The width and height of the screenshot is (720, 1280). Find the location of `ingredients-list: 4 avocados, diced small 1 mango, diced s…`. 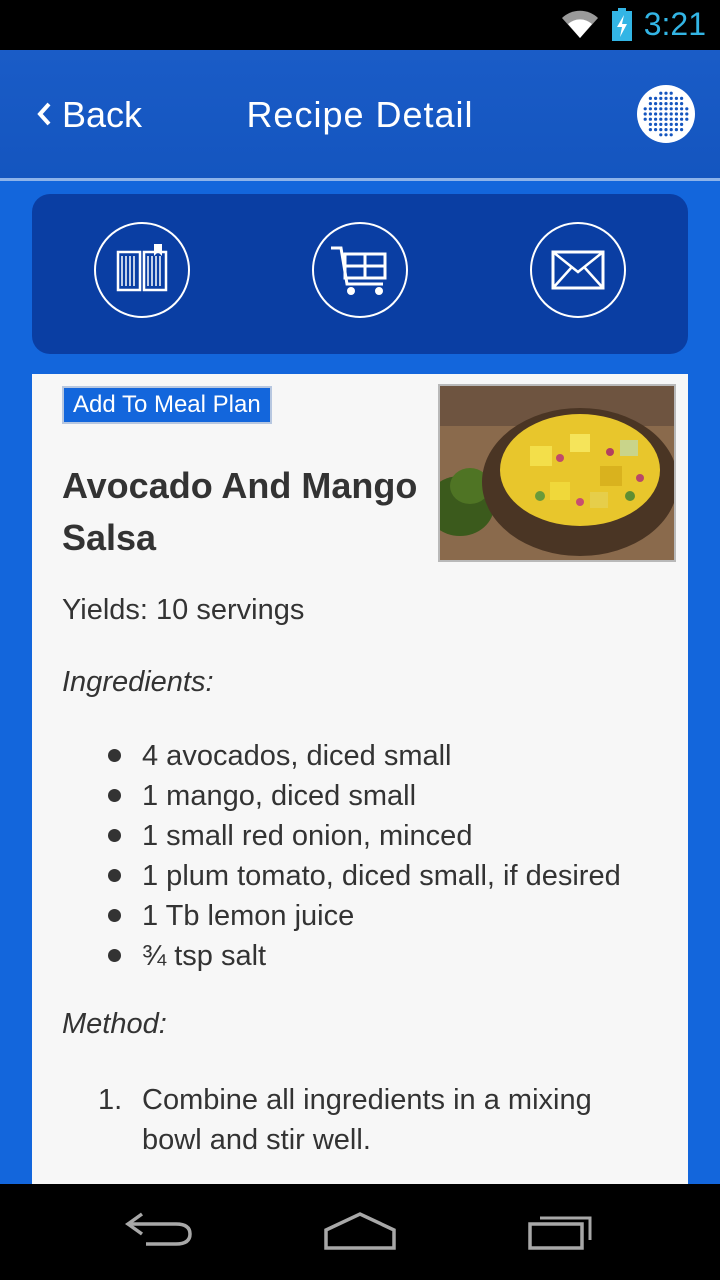

ingredients-list: 4 avocados, diced small 1 mango, diced s… is located at coordinates (361, 856).